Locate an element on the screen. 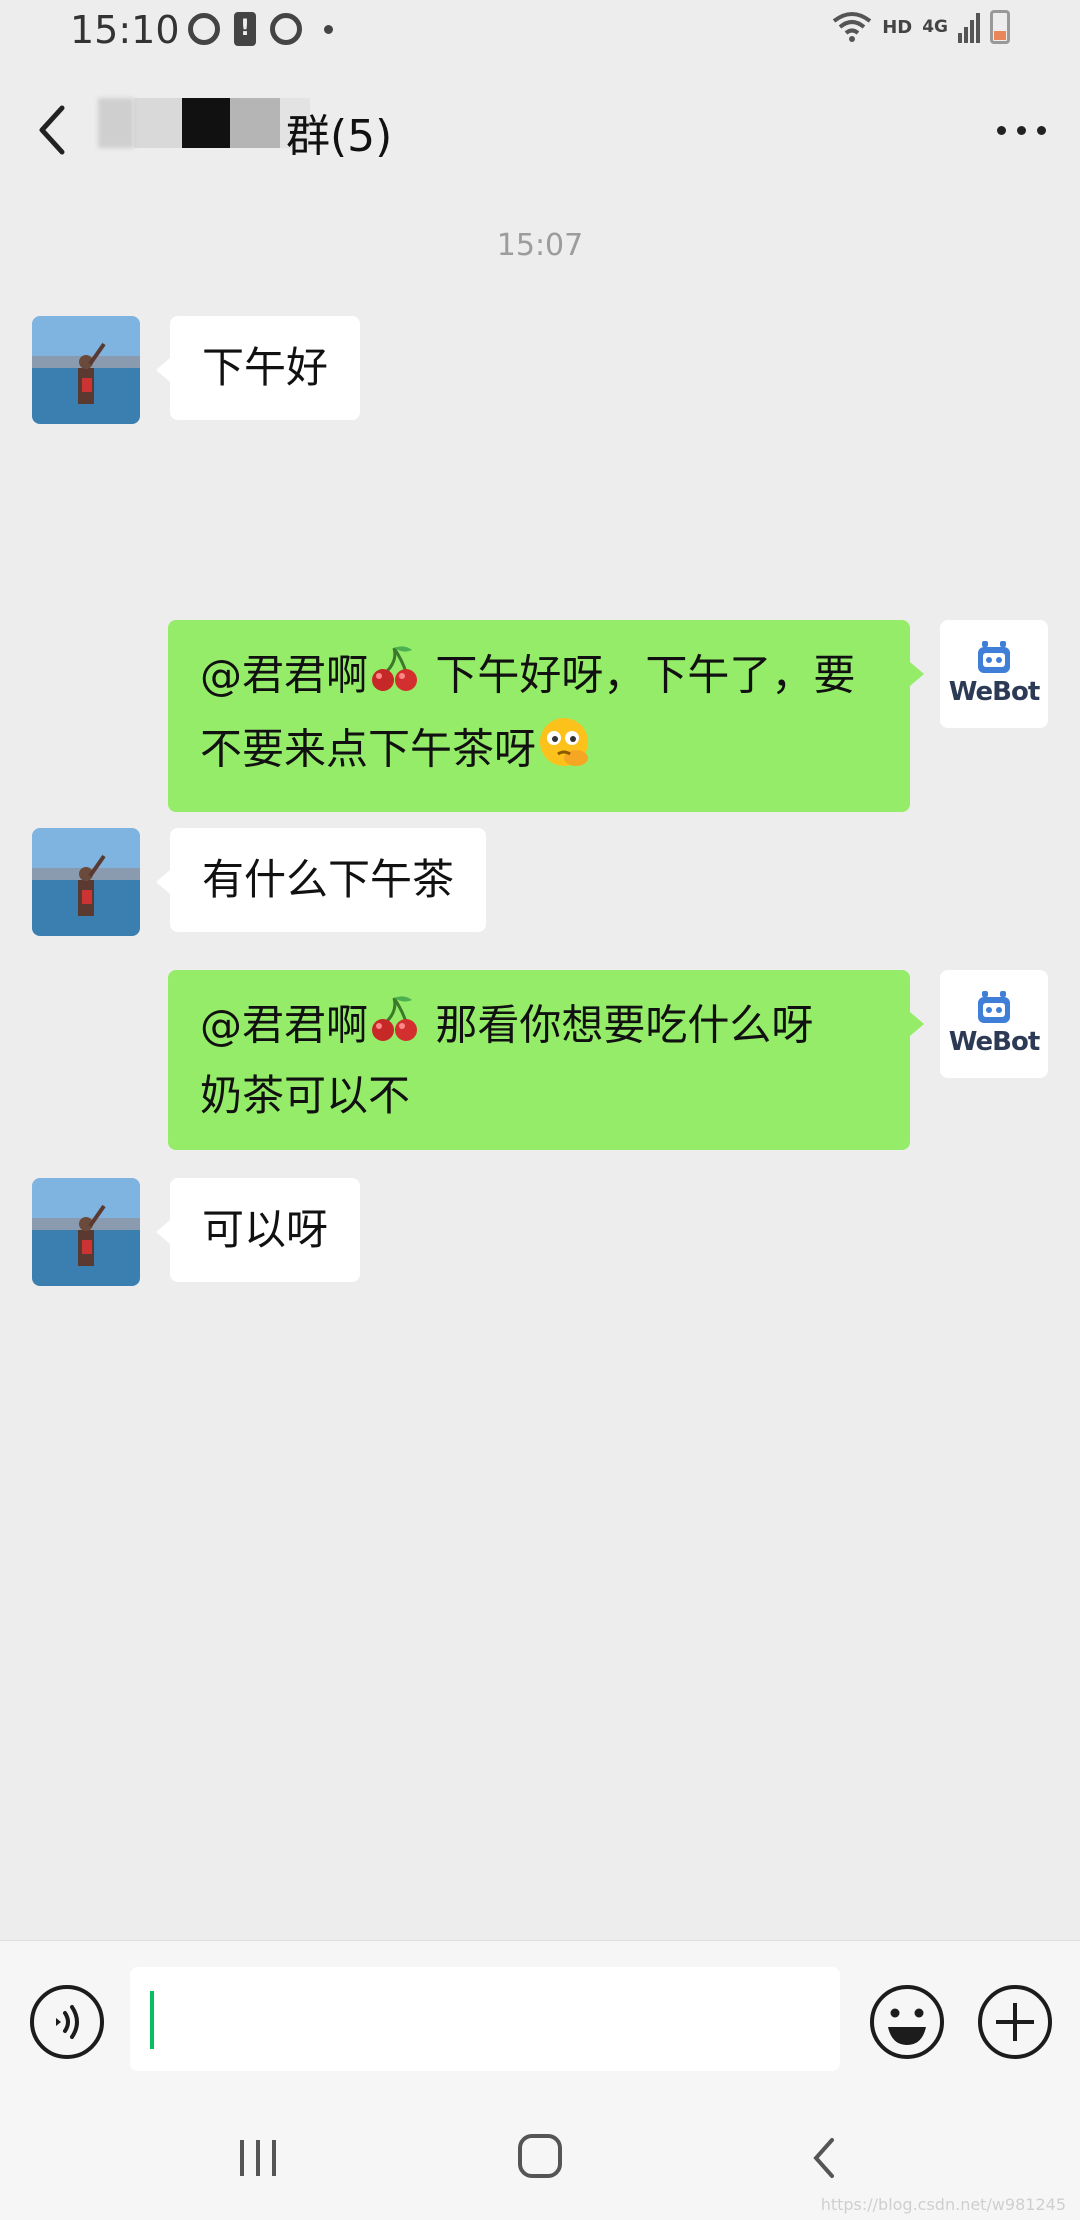 This screenshot has width=1080, height=2220. status-bar: 15:10 ! HD 4G is located at coordinates (540, 32).